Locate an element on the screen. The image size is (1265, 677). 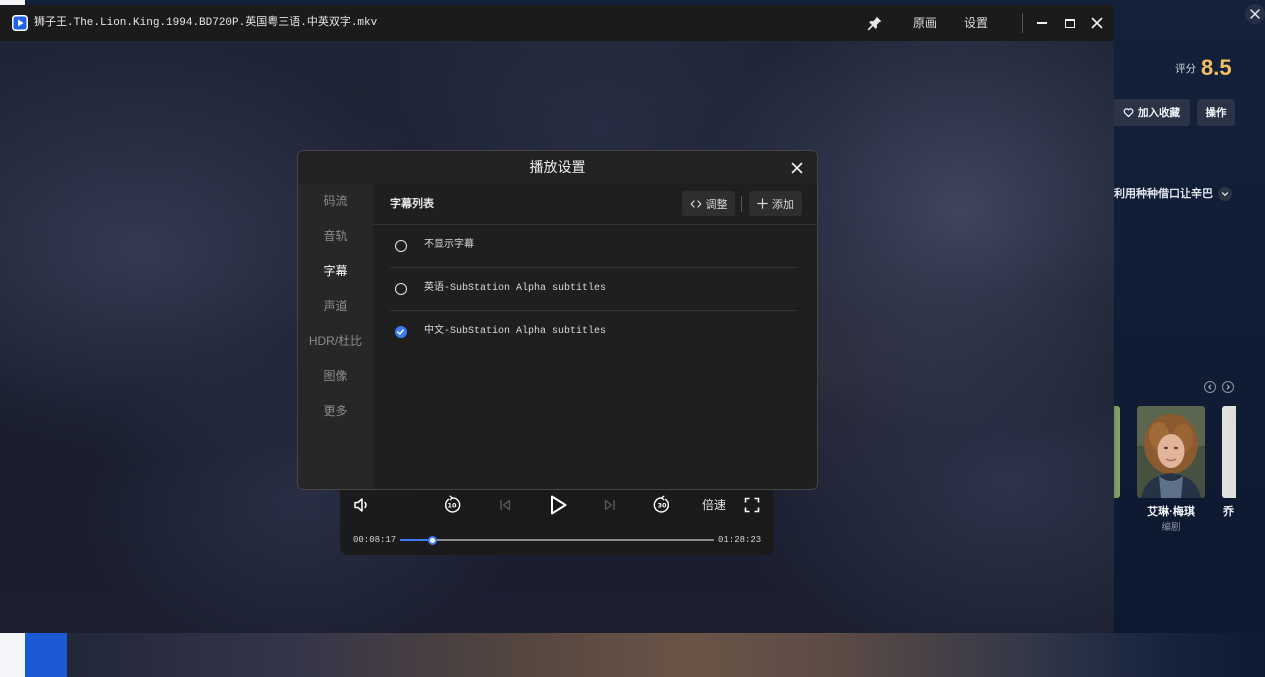
playback-speed-button: 倍速 is located at coordinates (714, 505).